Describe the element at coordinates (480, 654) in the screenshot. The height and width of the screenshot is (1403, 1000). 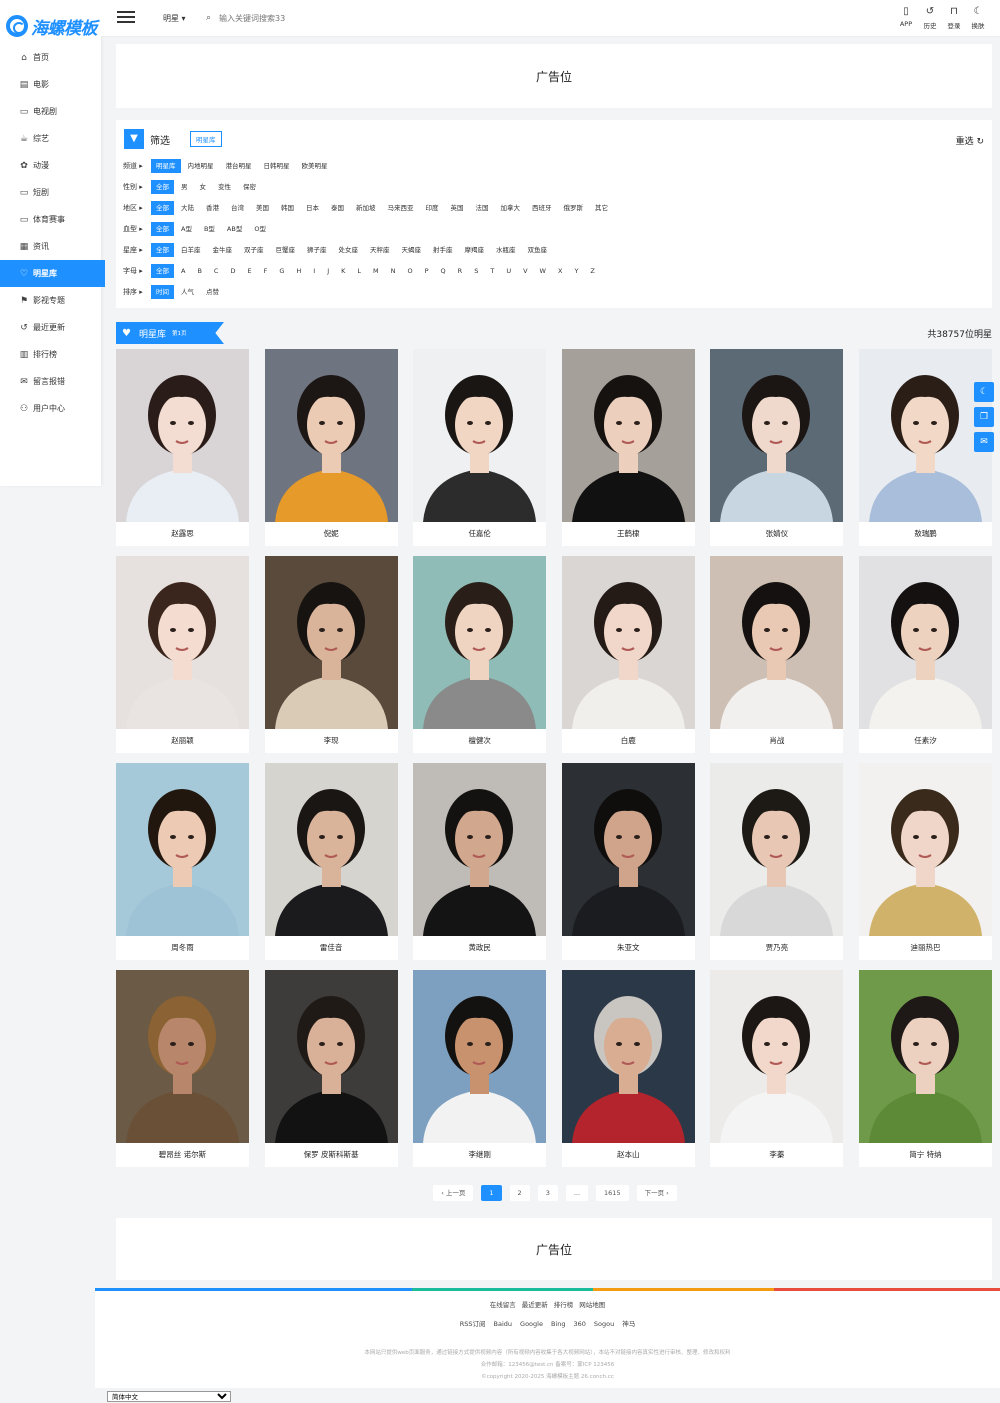
I see `star-card: 檀健次` at that location.